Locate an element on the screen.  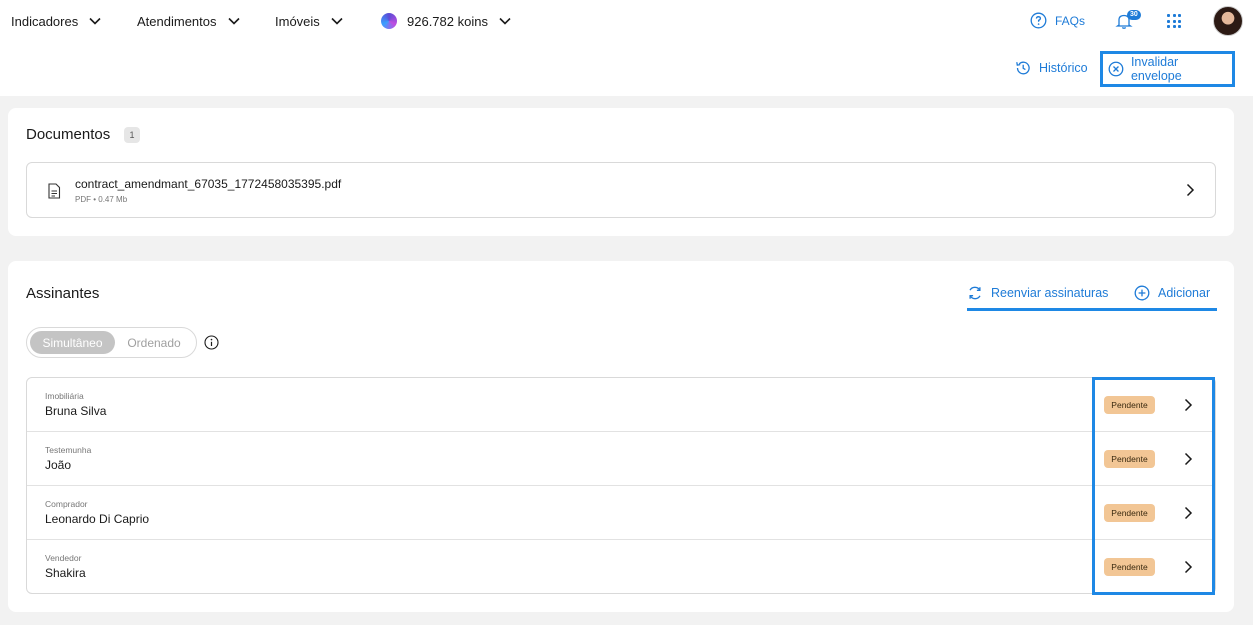
signer-row: Vendedor Shakira Pendente is located at coordinates (621, 567).